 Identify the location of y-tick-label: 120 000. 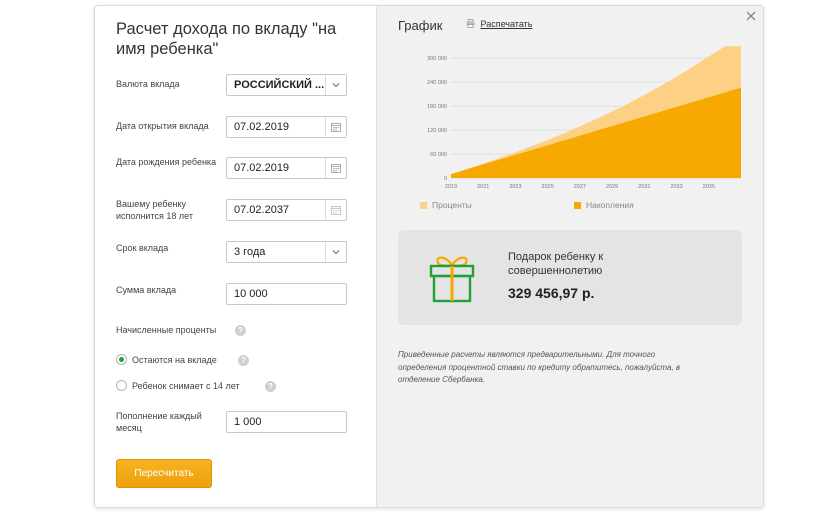
(437, 131).